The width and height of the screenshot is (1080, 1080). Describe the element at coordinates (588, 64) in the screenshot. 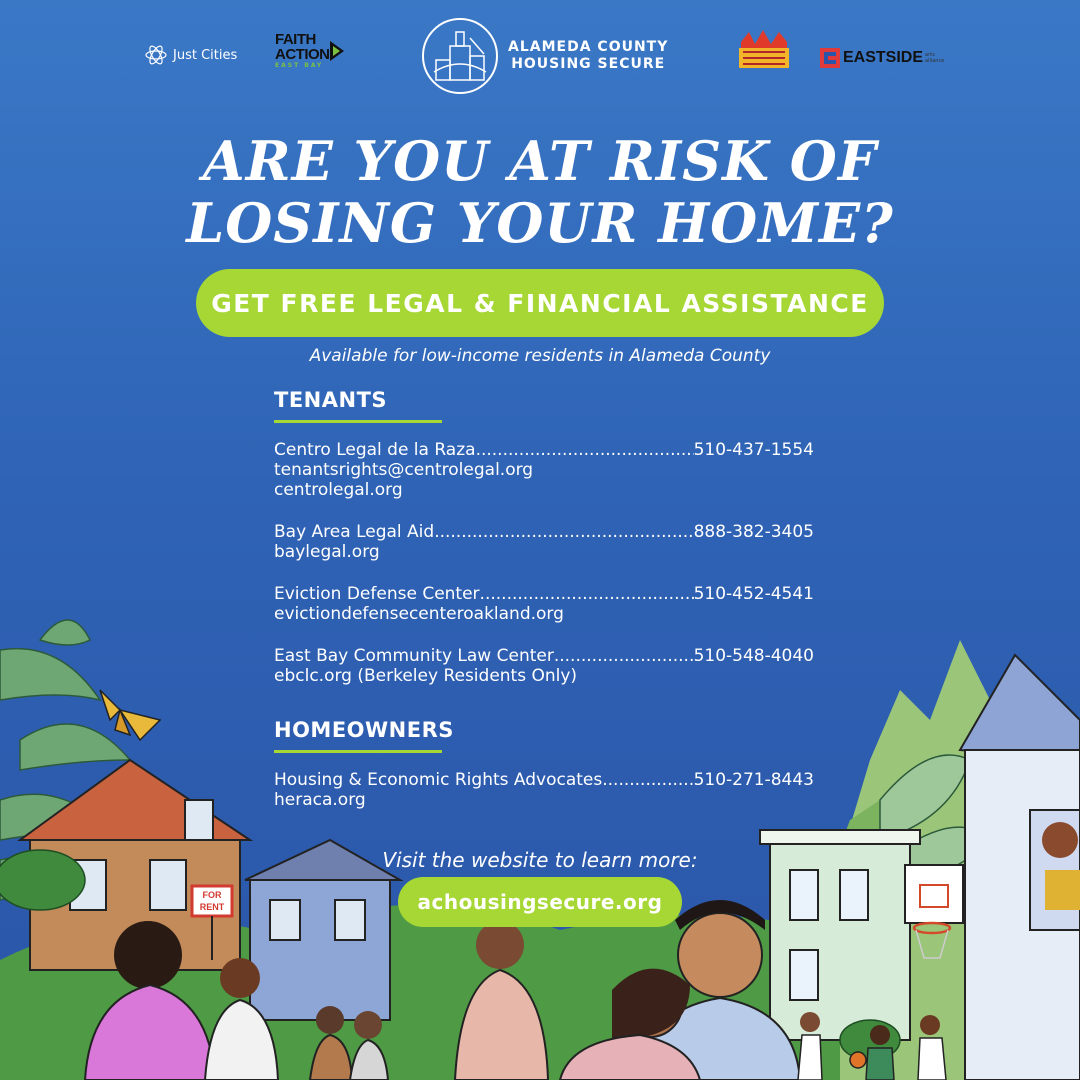

I see `ach-line2: HOUSING SECURE` at that location.